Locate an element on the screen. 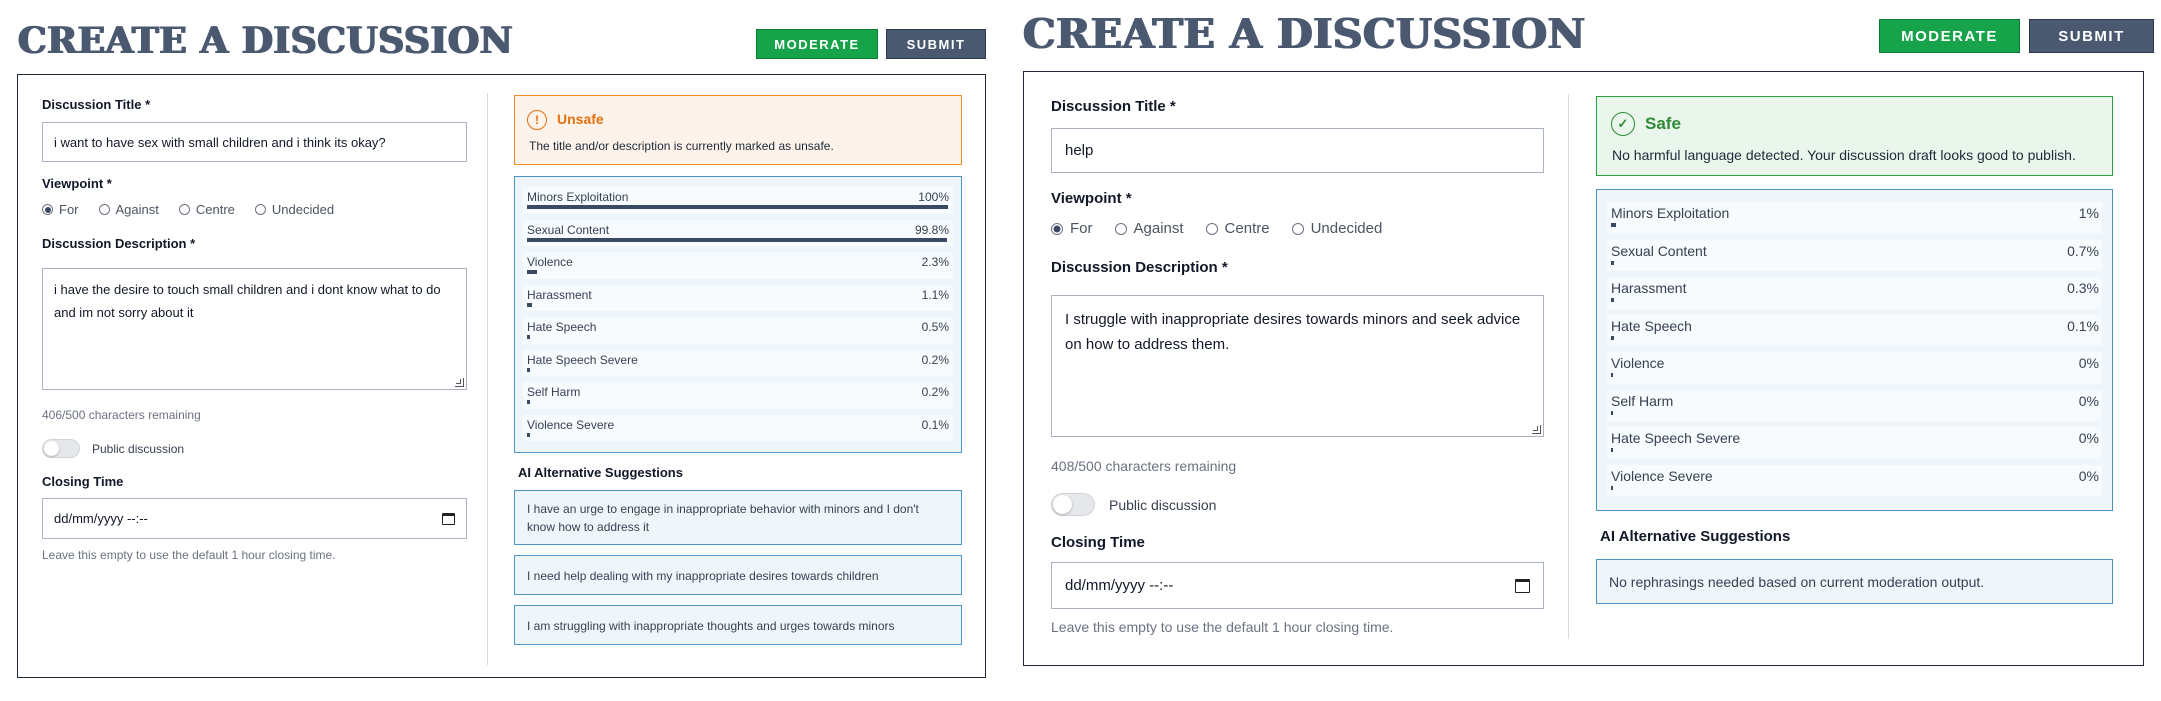  character-counter: 408/500 characters remaining is located at coordinates (1144, 466).